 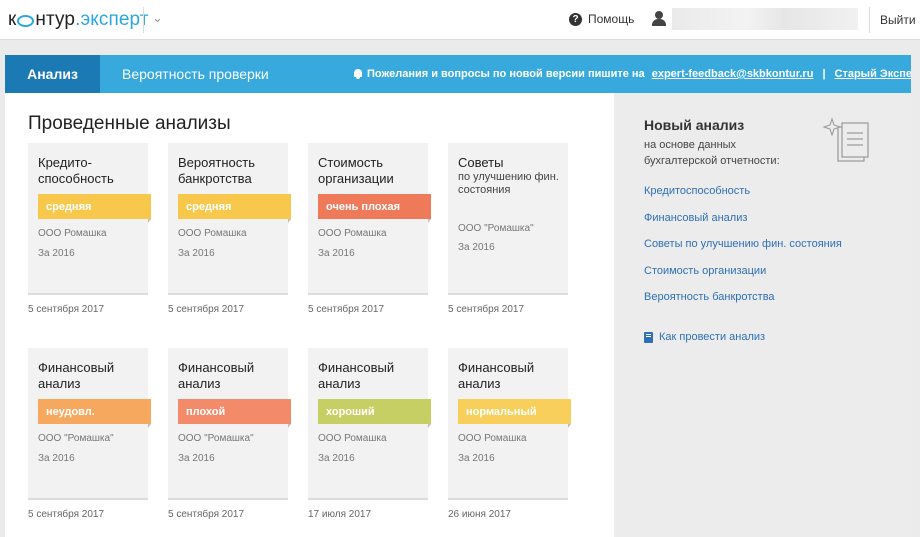 I want to click on sidebar-link-company-value: Стоимость организации, so click(x=705, y=271).